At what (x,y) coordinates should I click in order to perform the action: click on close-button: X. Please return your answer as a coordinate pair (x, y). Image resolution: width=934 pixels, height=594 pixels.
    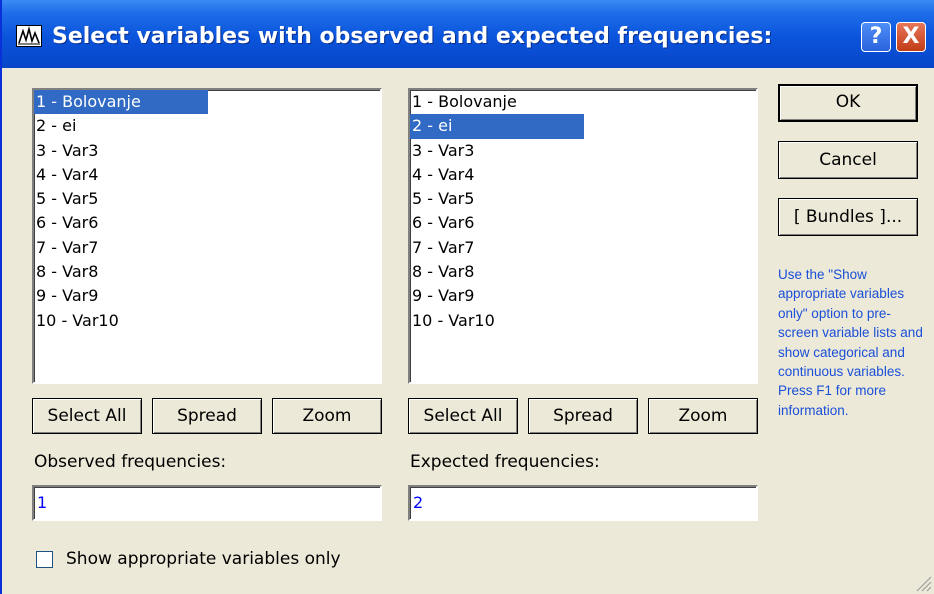
    Looking at the image, I should click on (911, 37).